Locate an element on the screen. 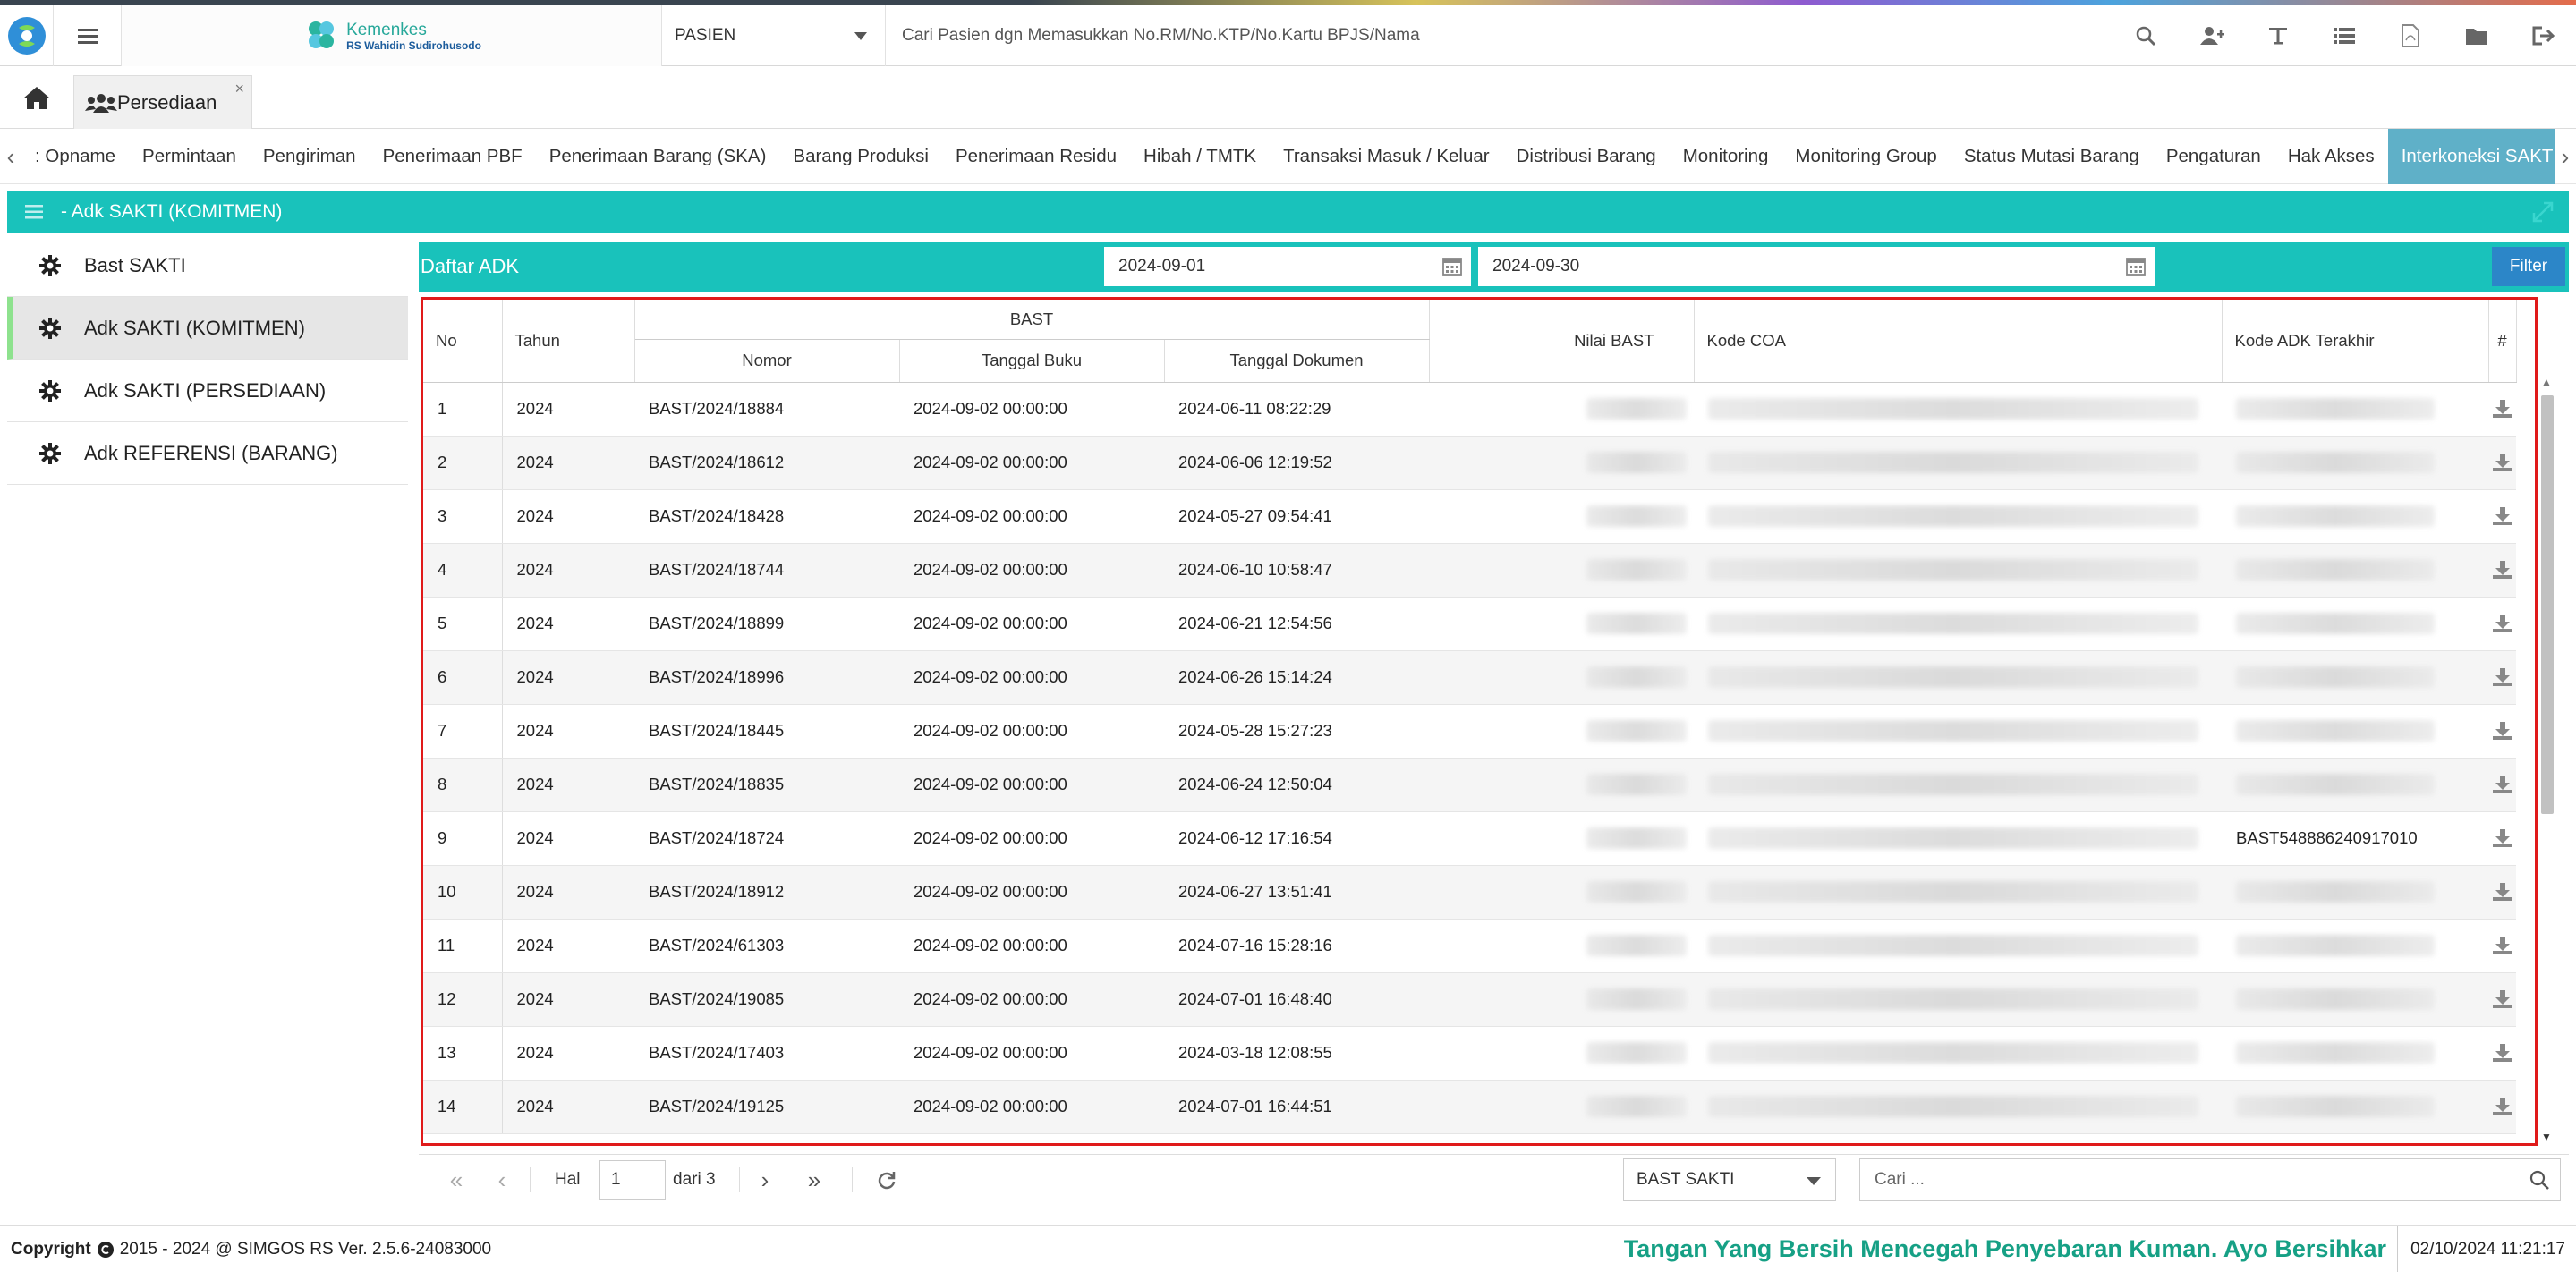 The height and width of the screenshot is (1272, 2576). menu-item: Hibah / TMTK is located at coordinates (1200, 156).